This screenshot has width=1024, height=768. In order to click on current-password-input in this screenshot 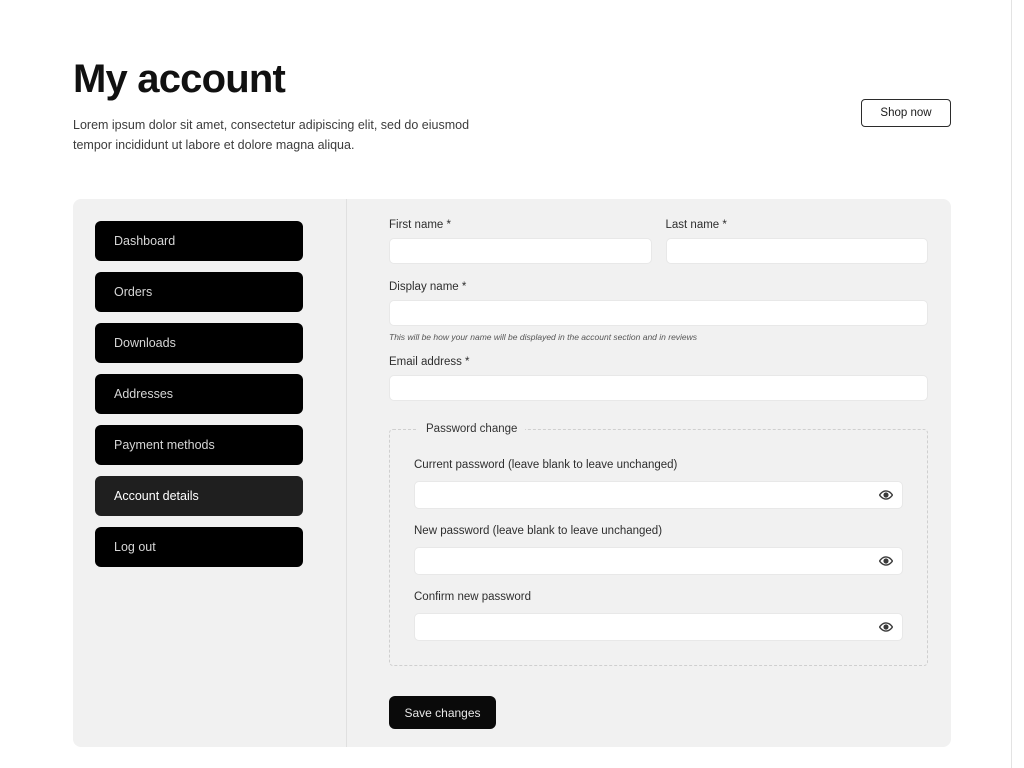, I will do `click(658, 495)`.